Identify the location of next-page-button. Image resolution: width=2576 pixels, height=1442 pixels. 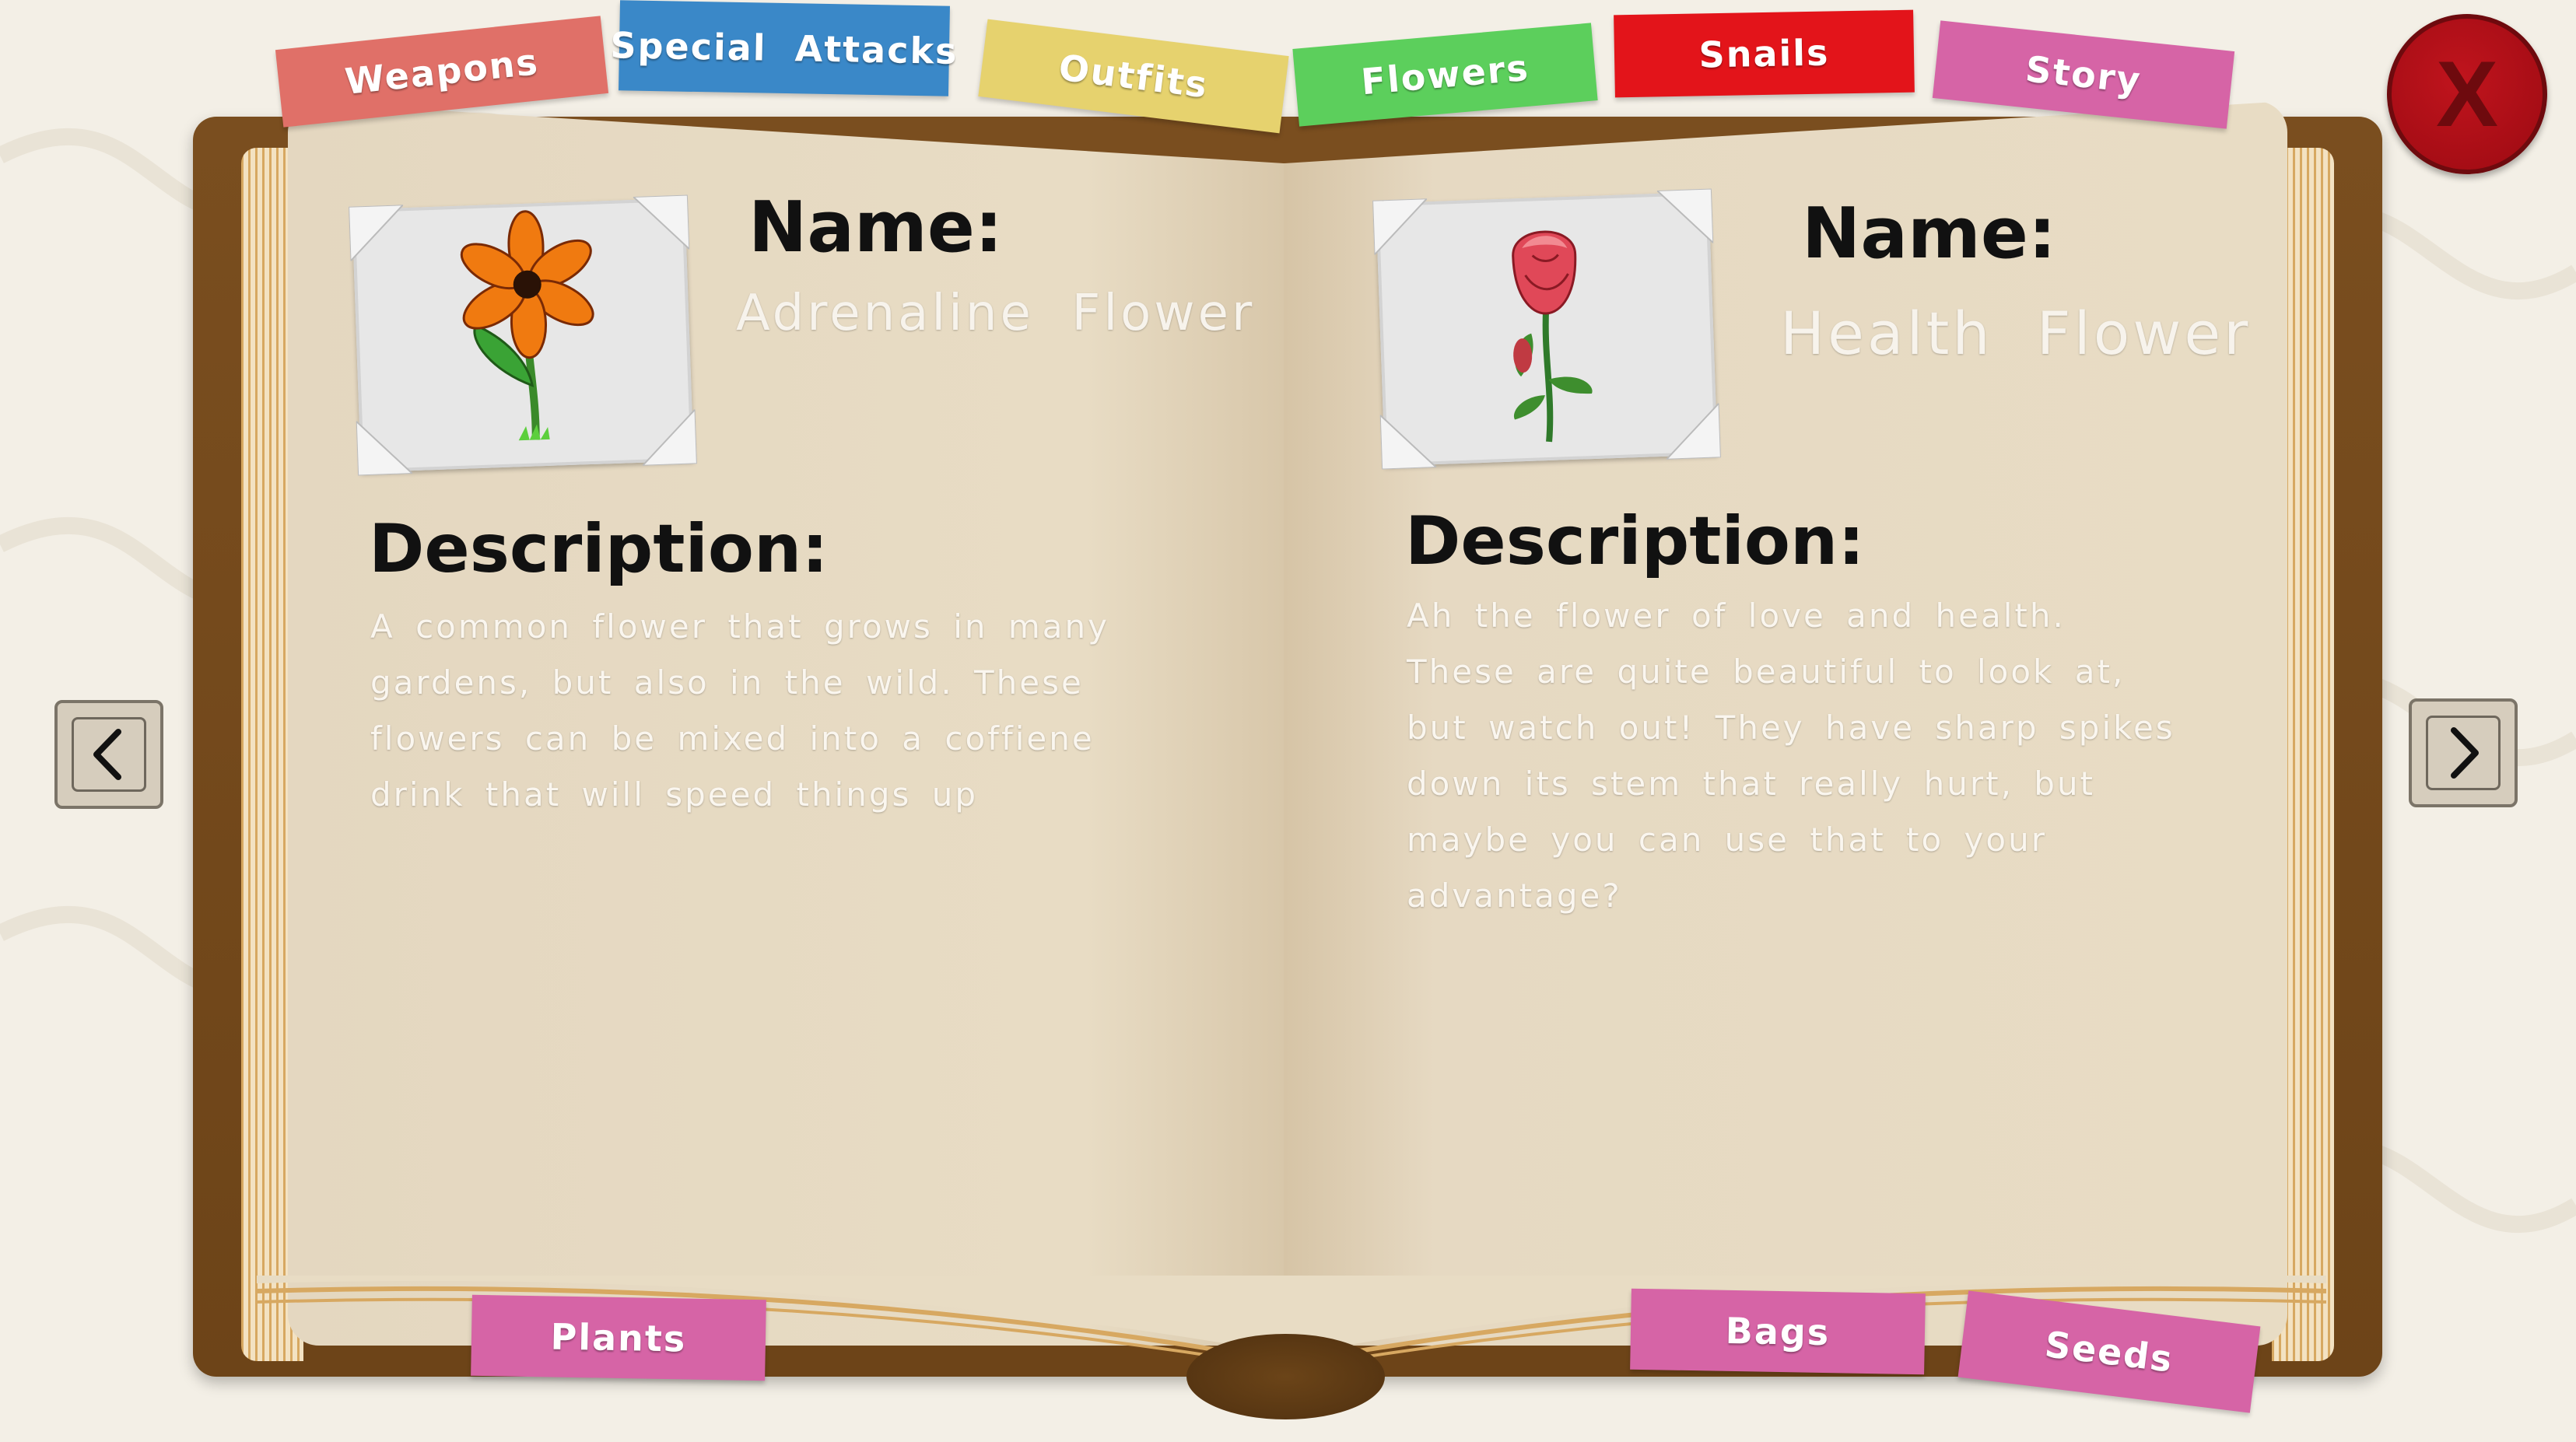
(2464, 753).